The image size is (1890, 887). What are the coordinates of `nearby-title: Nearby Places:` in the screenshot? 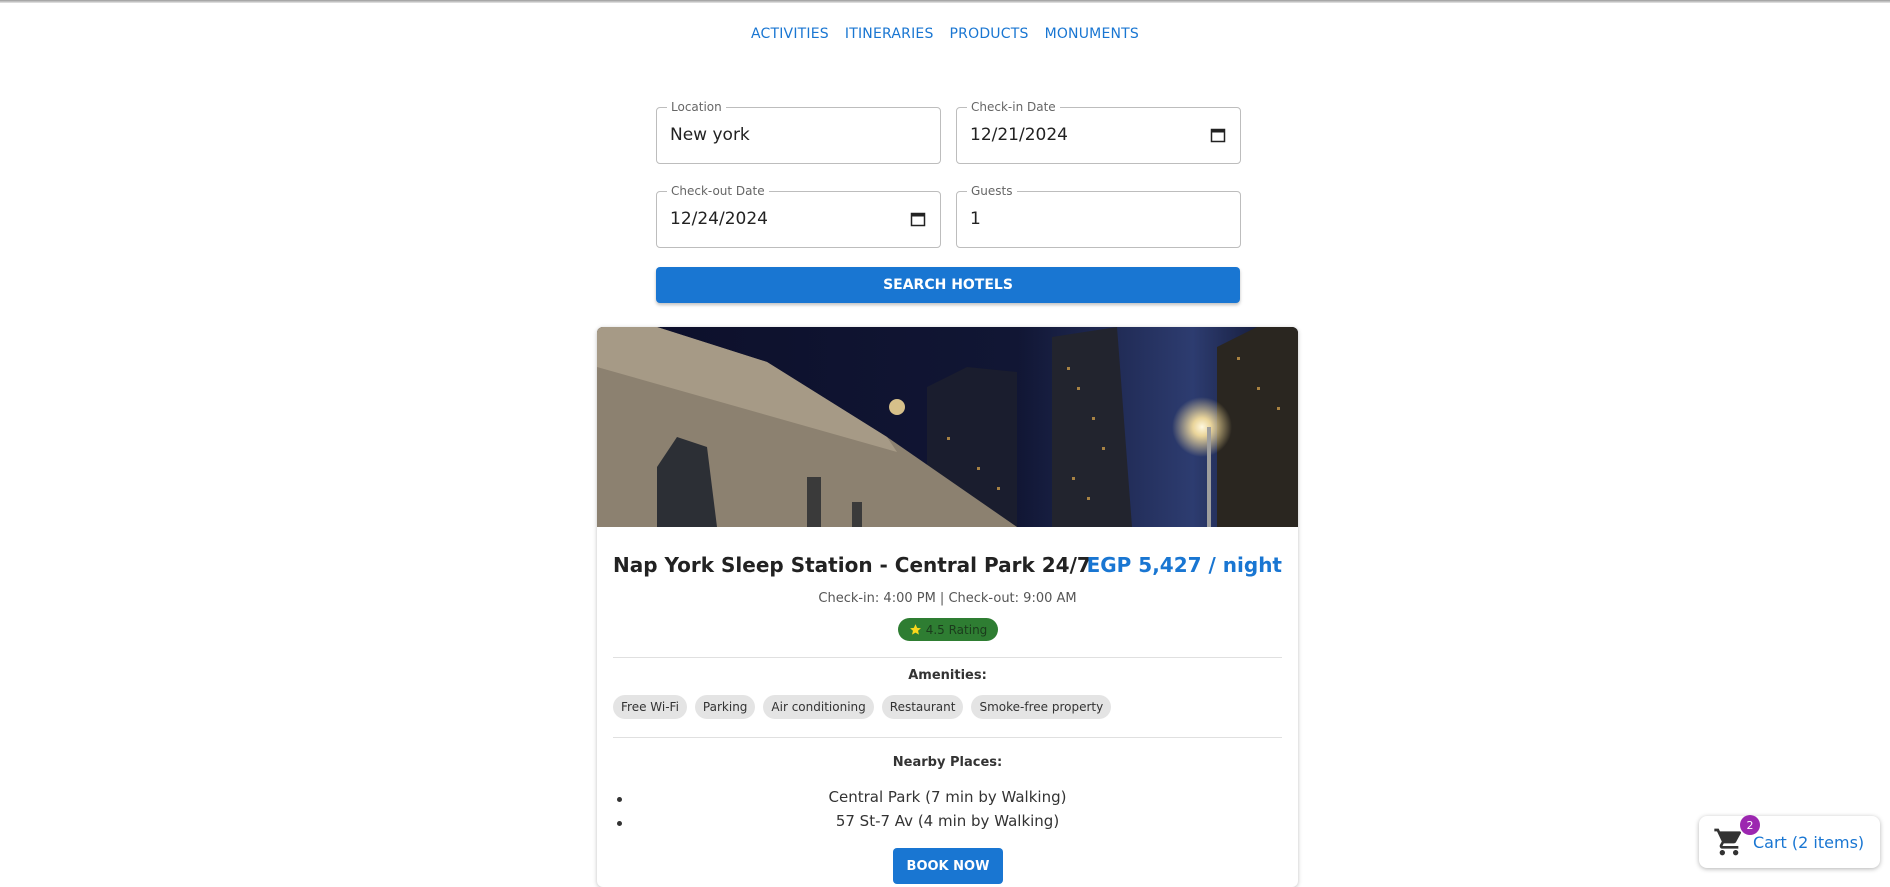 It's located at (947, 762).